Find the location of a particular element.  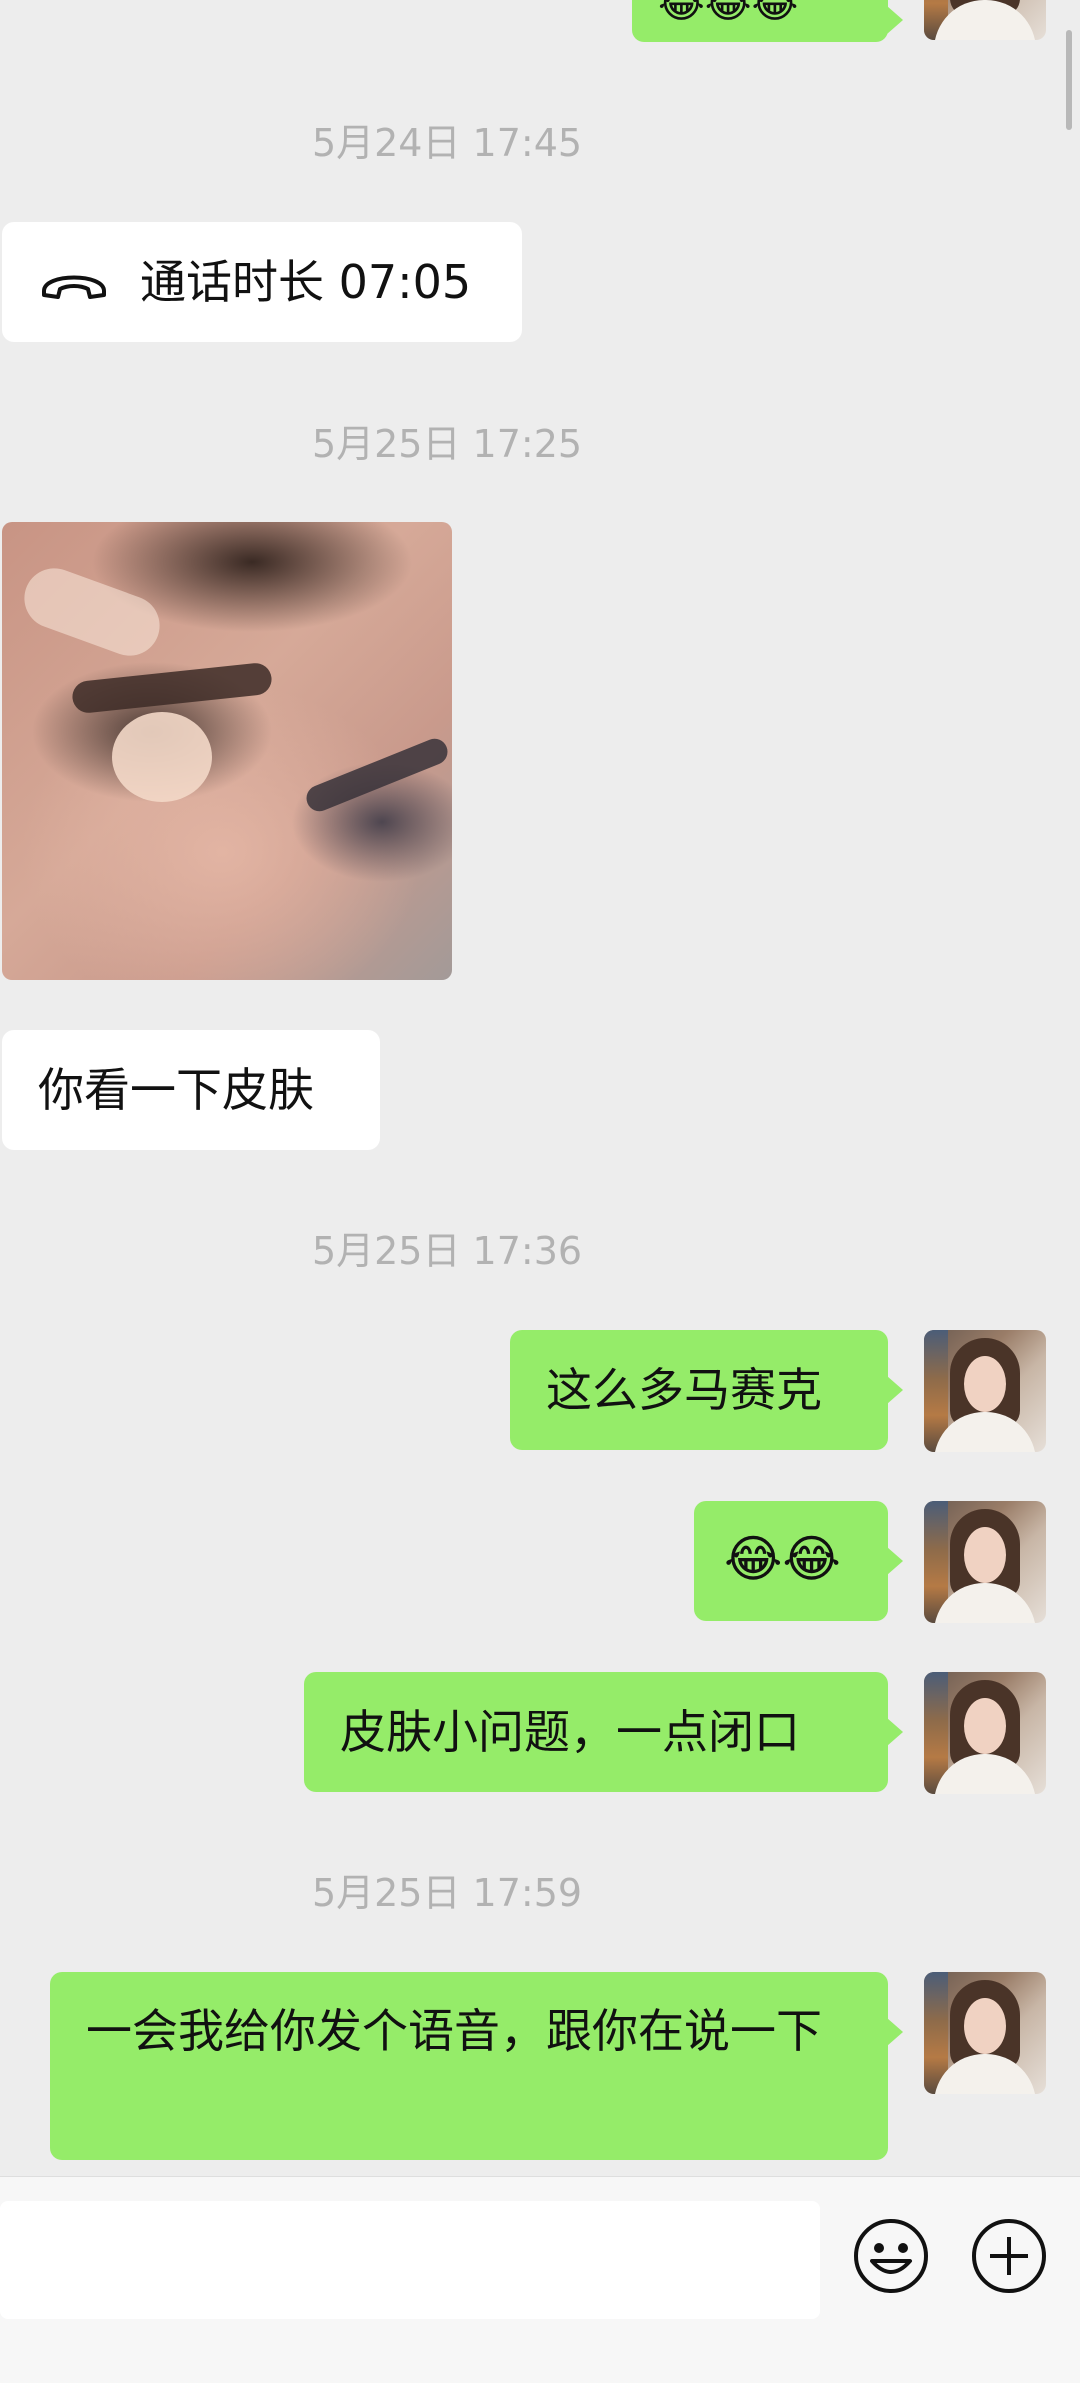

message-bubble: 😂😂 is located at coordinates (798, 1561).